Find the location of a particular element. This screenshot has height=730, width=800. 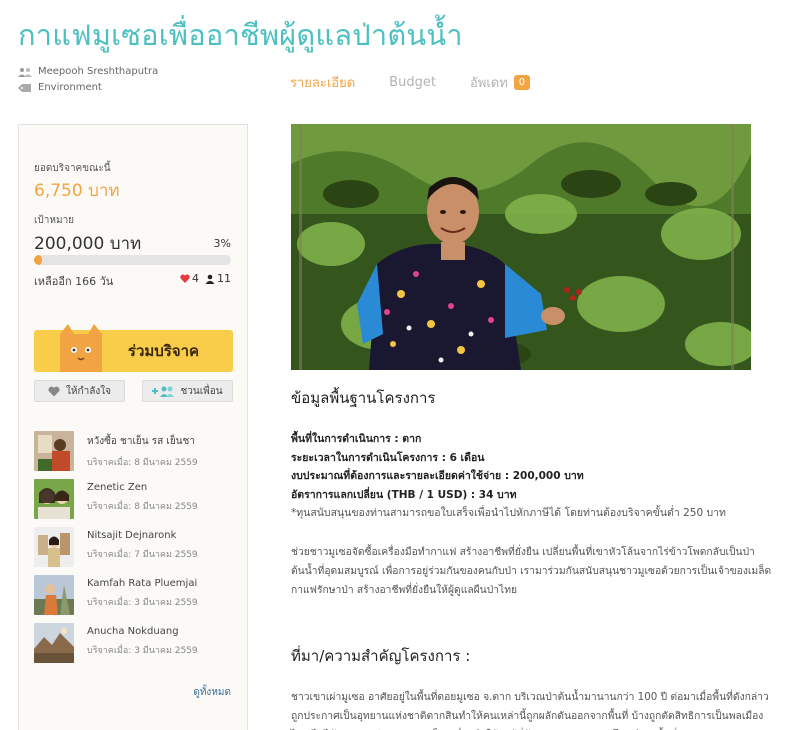

goal-value: 200,000 บาท is located at coordinates (88, 244).